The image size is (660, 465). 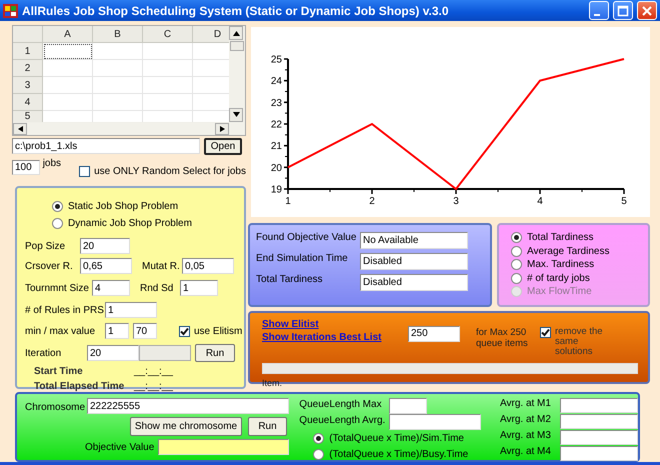 I want to click on row-header: 1, so click(x=28, y=51).